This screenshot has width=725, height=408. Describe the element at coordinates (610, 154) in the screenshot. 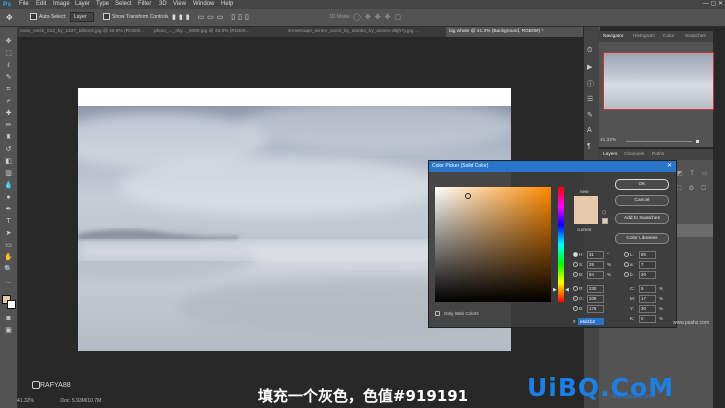

I see `tab-layers: Layers` at that location.